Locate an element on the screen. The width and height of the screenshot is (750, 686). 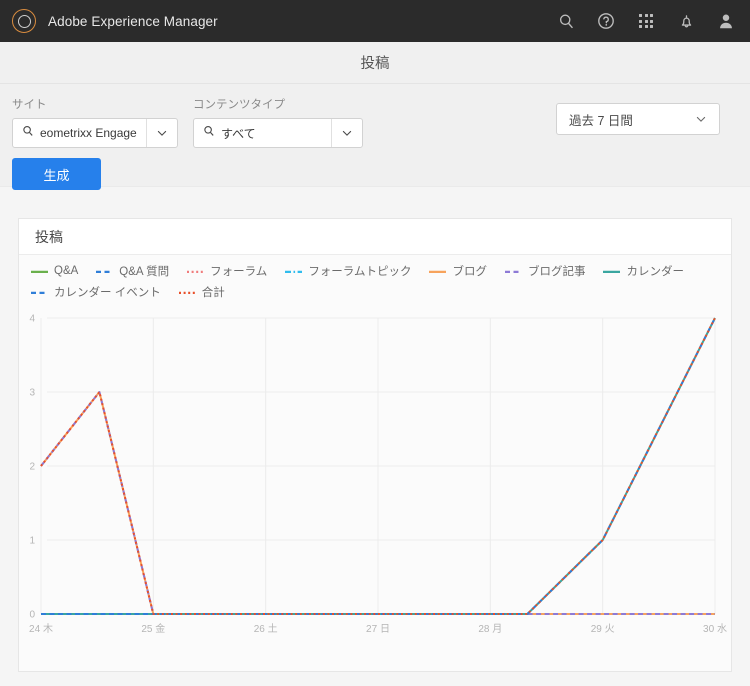
x-axis-tick-label: 29 火 is located at coordinates (603, 629).